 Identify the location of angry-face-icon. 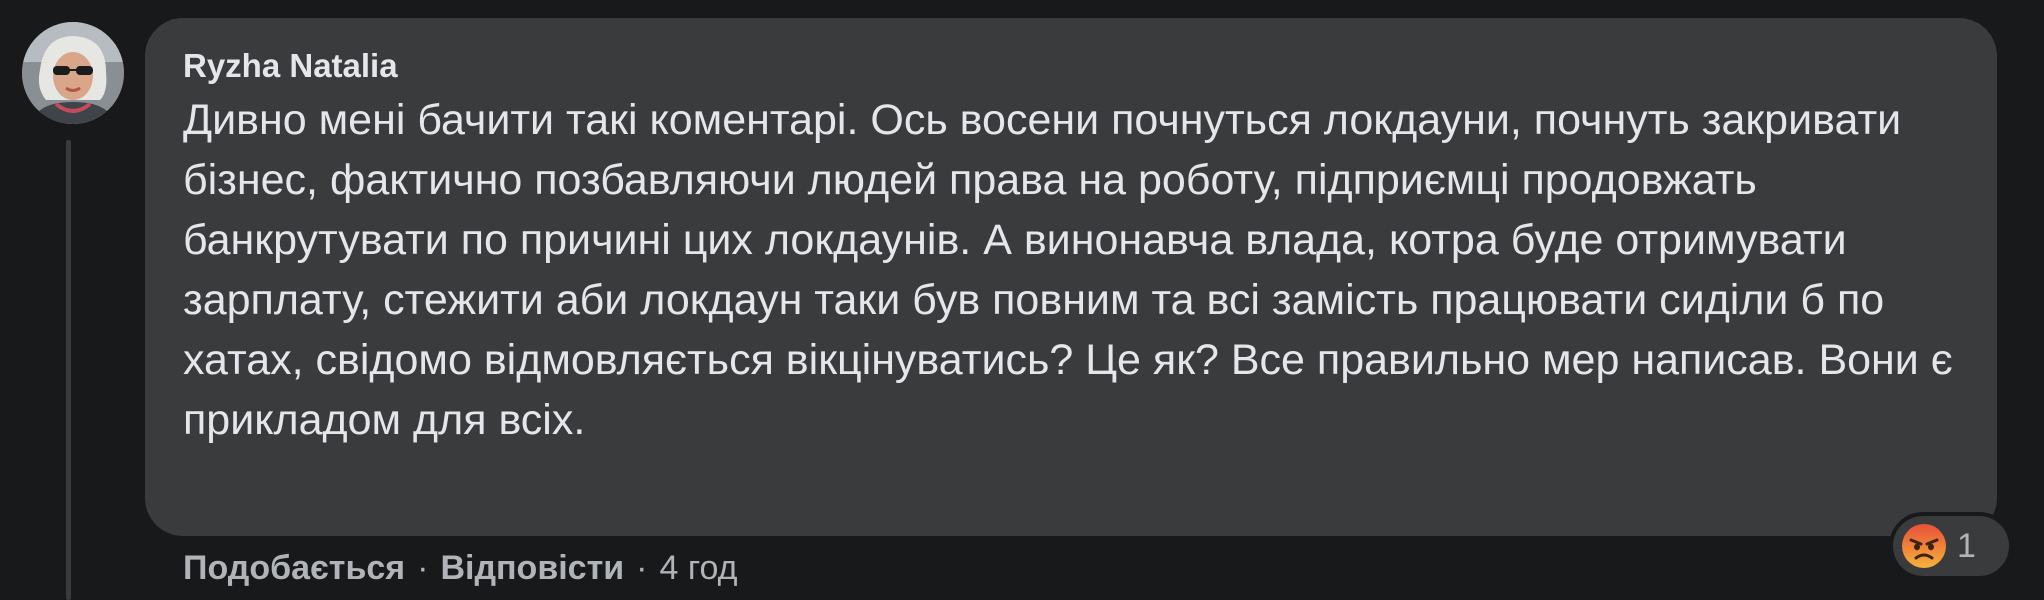
(1924, 546).